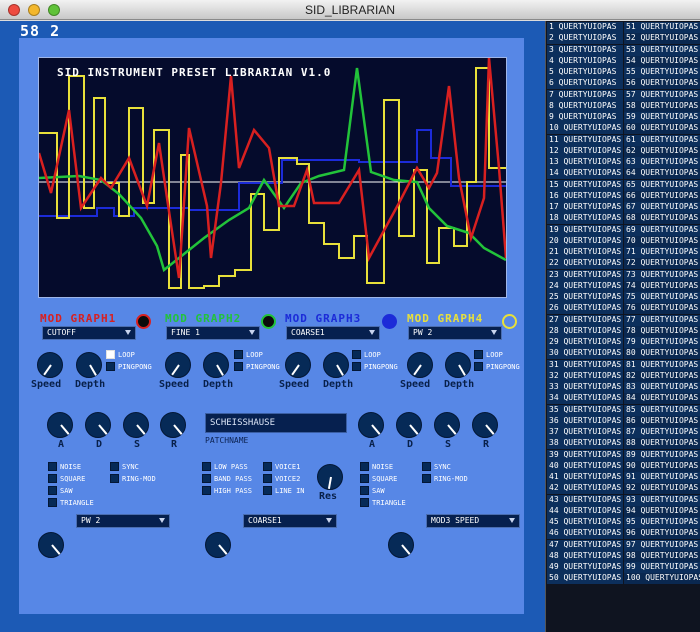 The image size is (700, 632). I want to click on preset-list-item: 24 QUERTYUIOPAS, so click(585, 286).